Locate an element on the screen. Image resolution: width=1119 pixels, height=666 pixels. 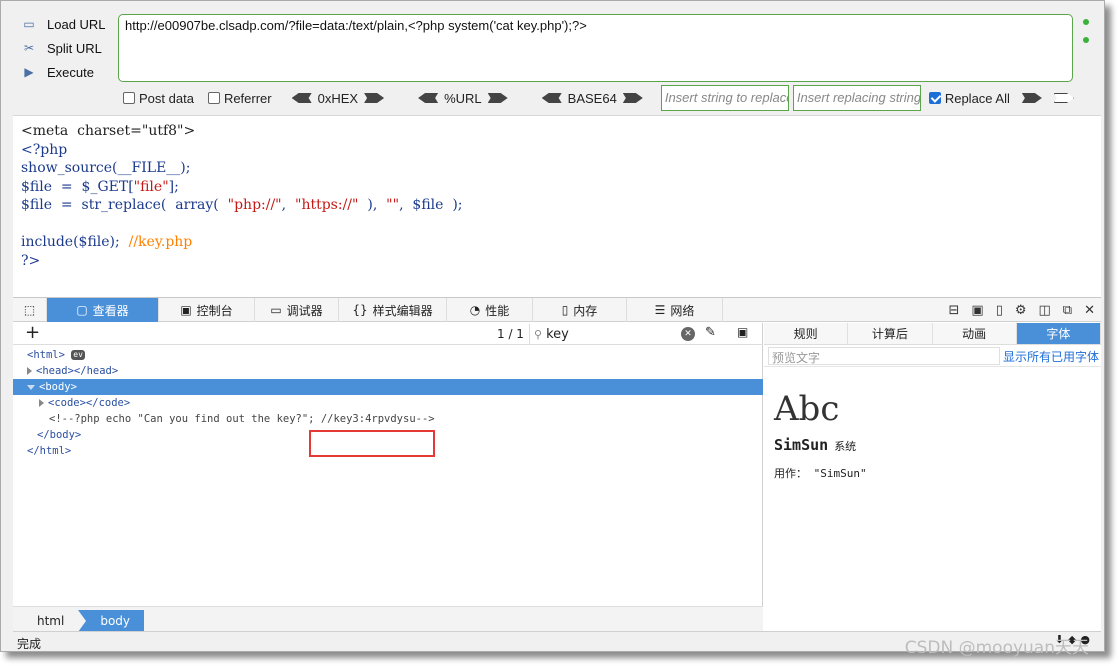
layout-icon: ⊟ is located at coordinates (953, 310).